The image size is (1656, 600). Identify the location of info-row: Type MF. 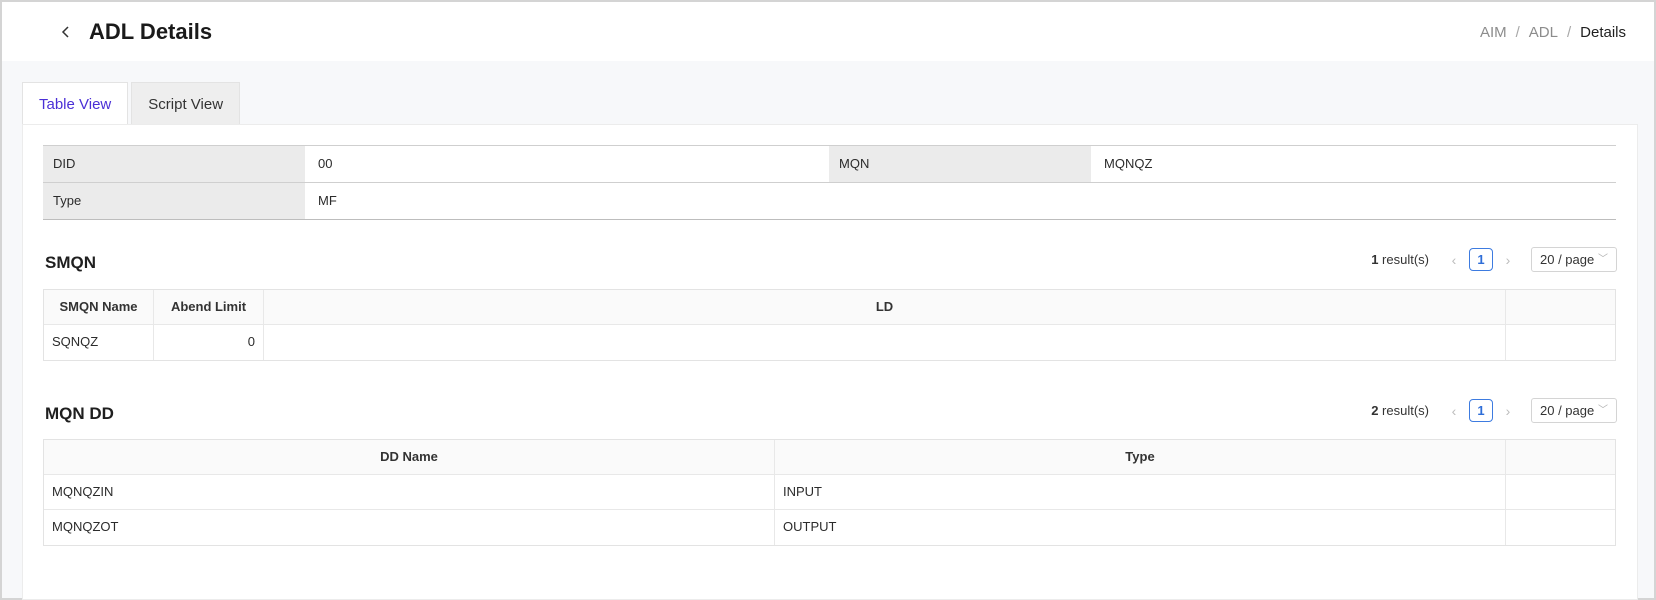
(829, 201).